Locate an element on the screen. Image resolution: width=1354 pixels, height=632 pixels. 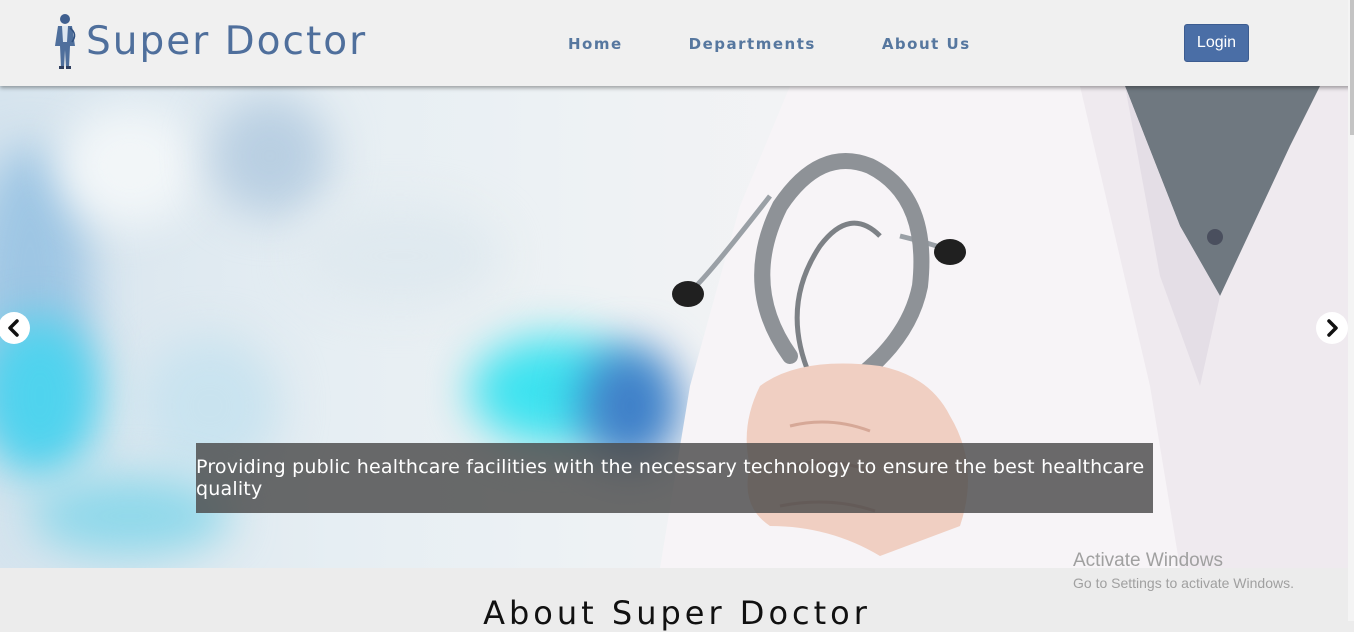
watermark-title: Activate Windows is located at coordinates (1148, 560).